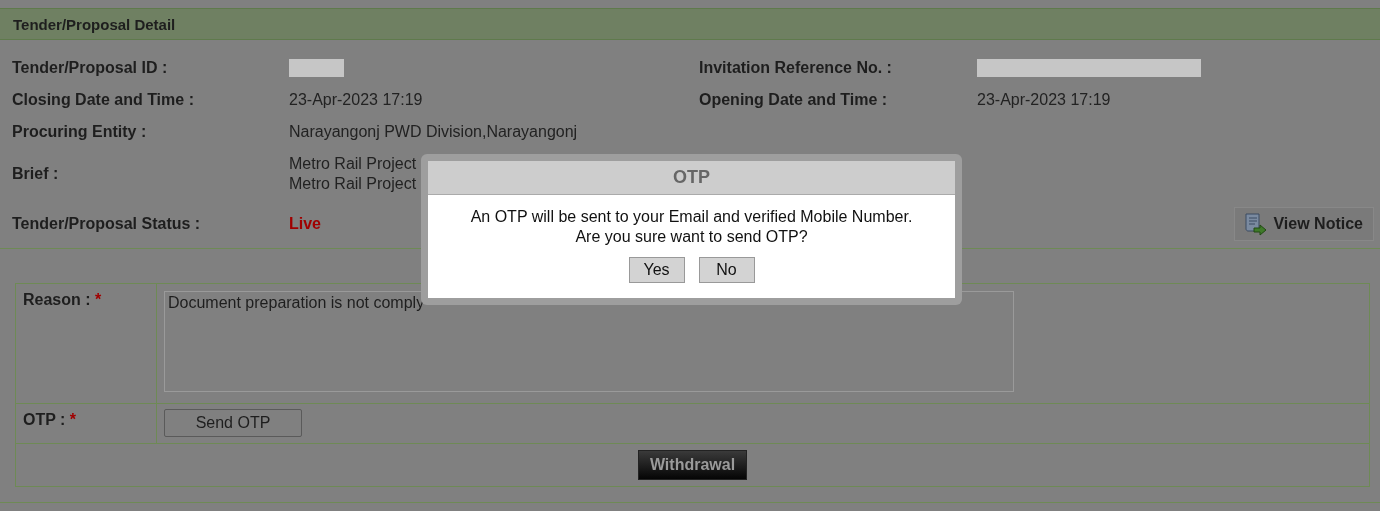  I want to click on view-notice-button: View Notice, so click(1304, 224).